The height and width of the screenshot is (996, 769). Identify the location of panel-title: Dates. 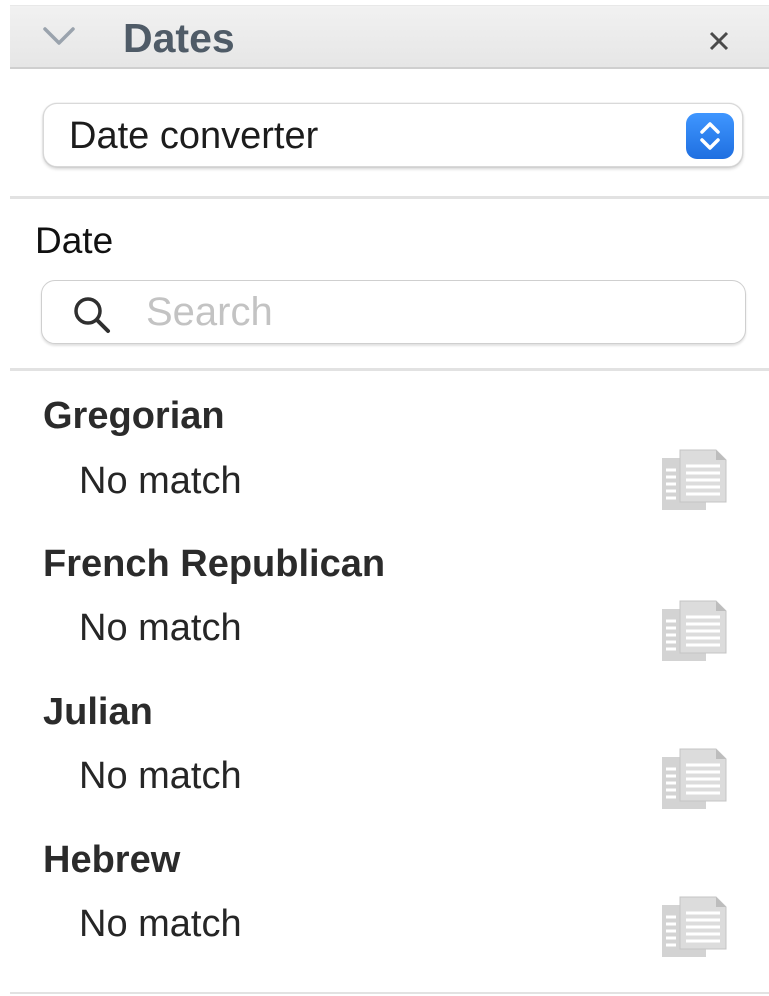
(179, 38).